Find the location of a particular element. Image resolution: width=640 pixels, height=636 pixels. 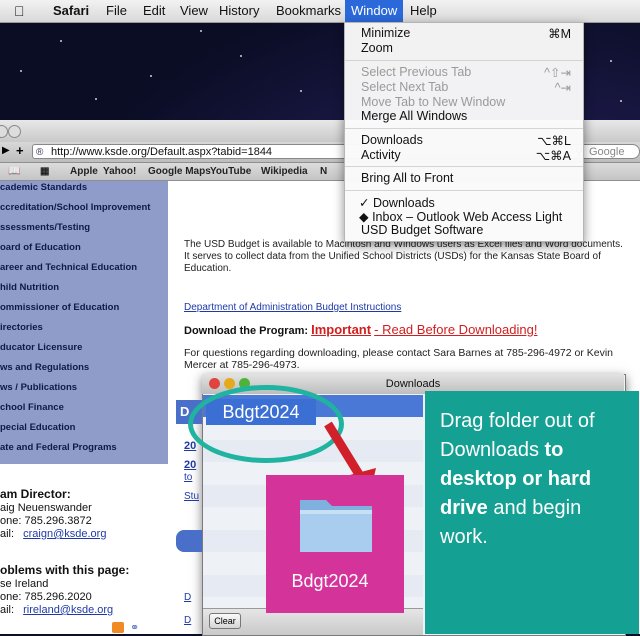

team-email-label: ail: is located at coordinates (7, 534).